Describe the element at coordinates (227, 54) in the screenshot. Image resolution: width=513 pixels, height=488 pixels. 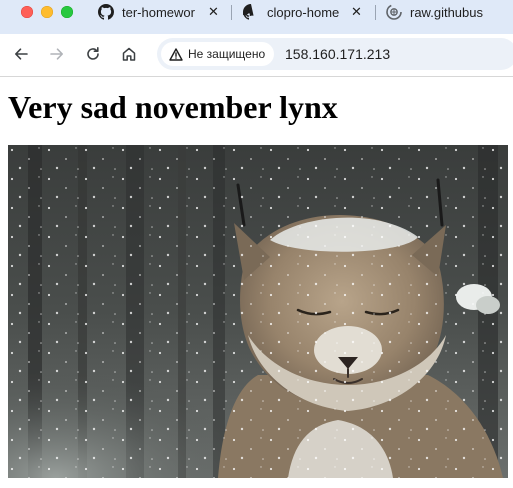
I see `security-label: Не защищено` at that location.